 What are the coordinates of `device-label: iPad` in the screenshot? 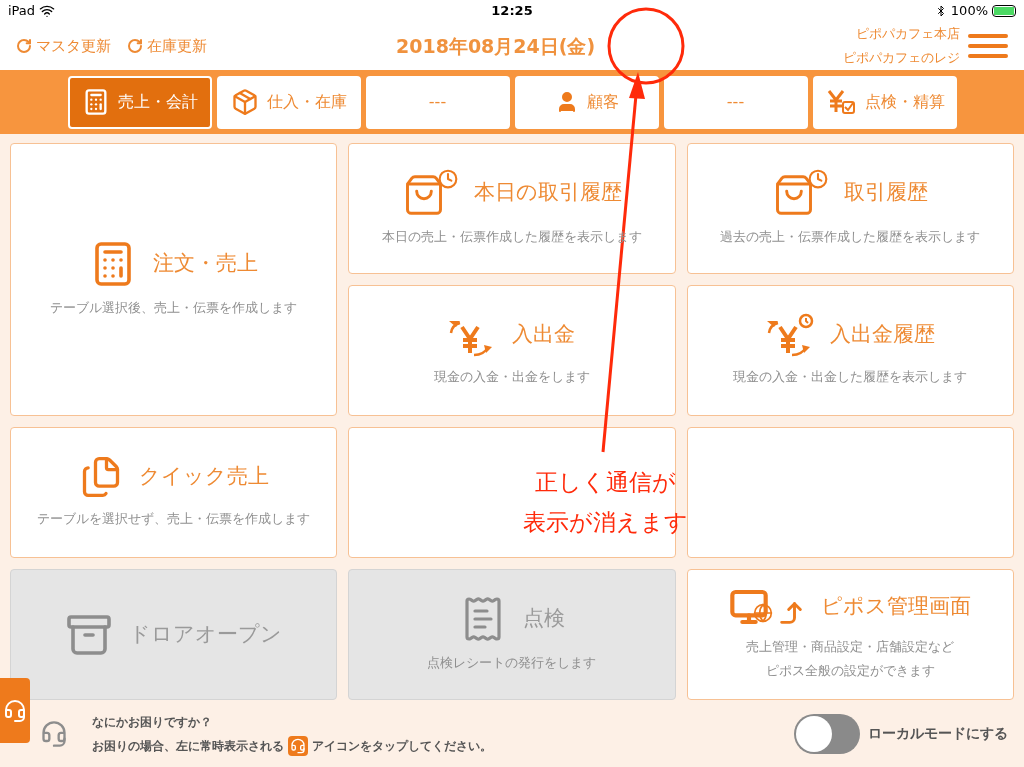 It's located at (22, 11).